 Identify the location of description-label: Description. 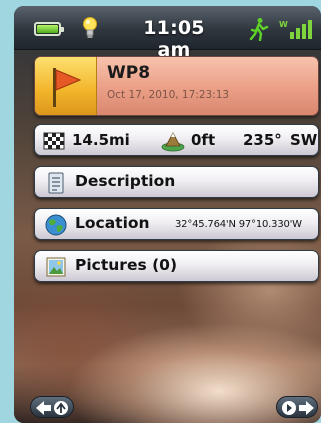
(125, 181).